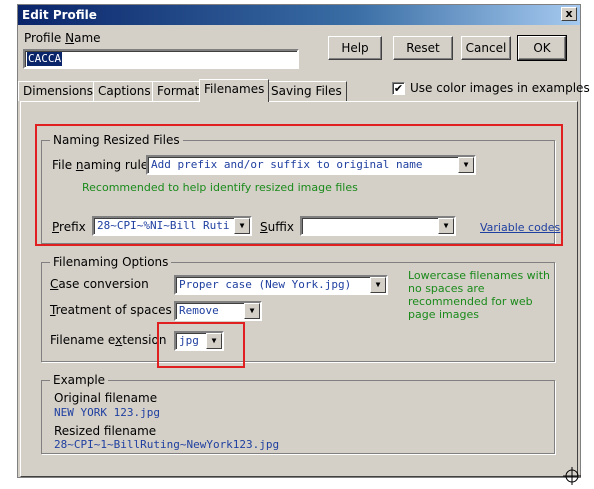  What do you see at coordinates (107, 412) in the screenshot?
I see `original-filename-value: NEW YORK 123.jpg` at bounding box center [107, 412].